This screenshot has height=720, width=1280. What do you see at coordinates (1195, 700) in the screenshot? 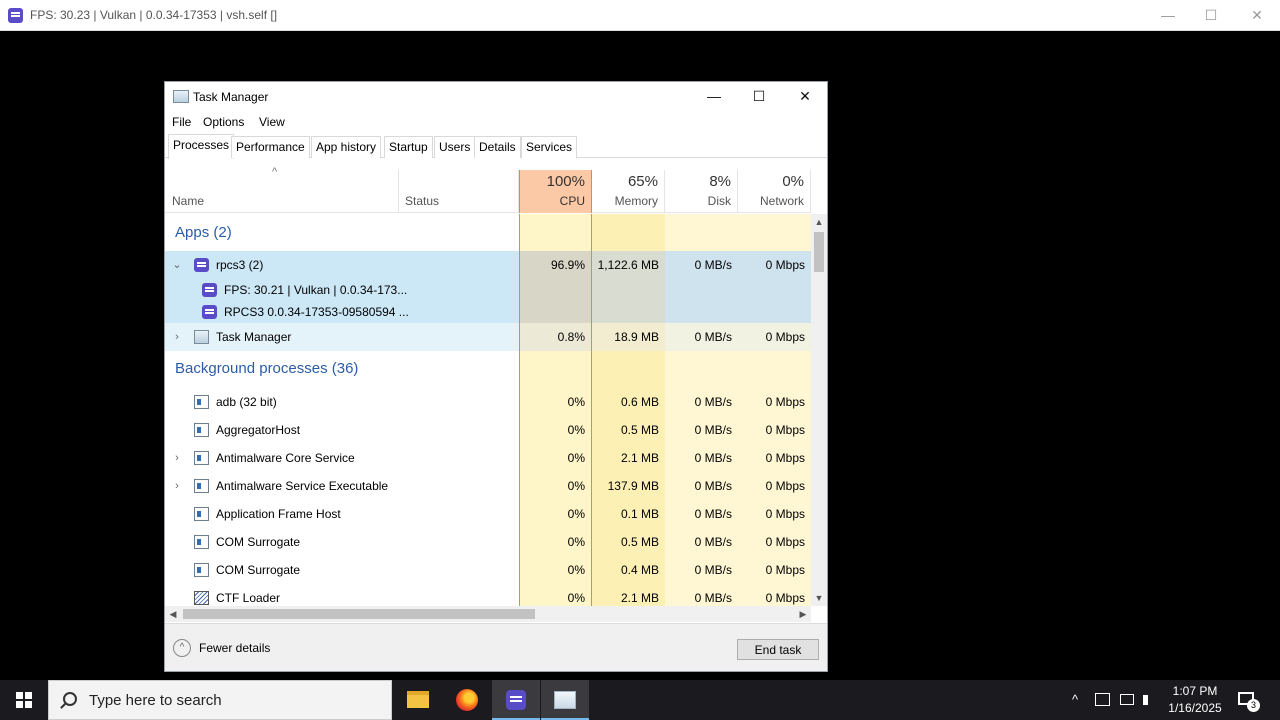
I see `taskbar-clock: 1:07 PM 1/16/2025` at bounding box center [1195, 700].